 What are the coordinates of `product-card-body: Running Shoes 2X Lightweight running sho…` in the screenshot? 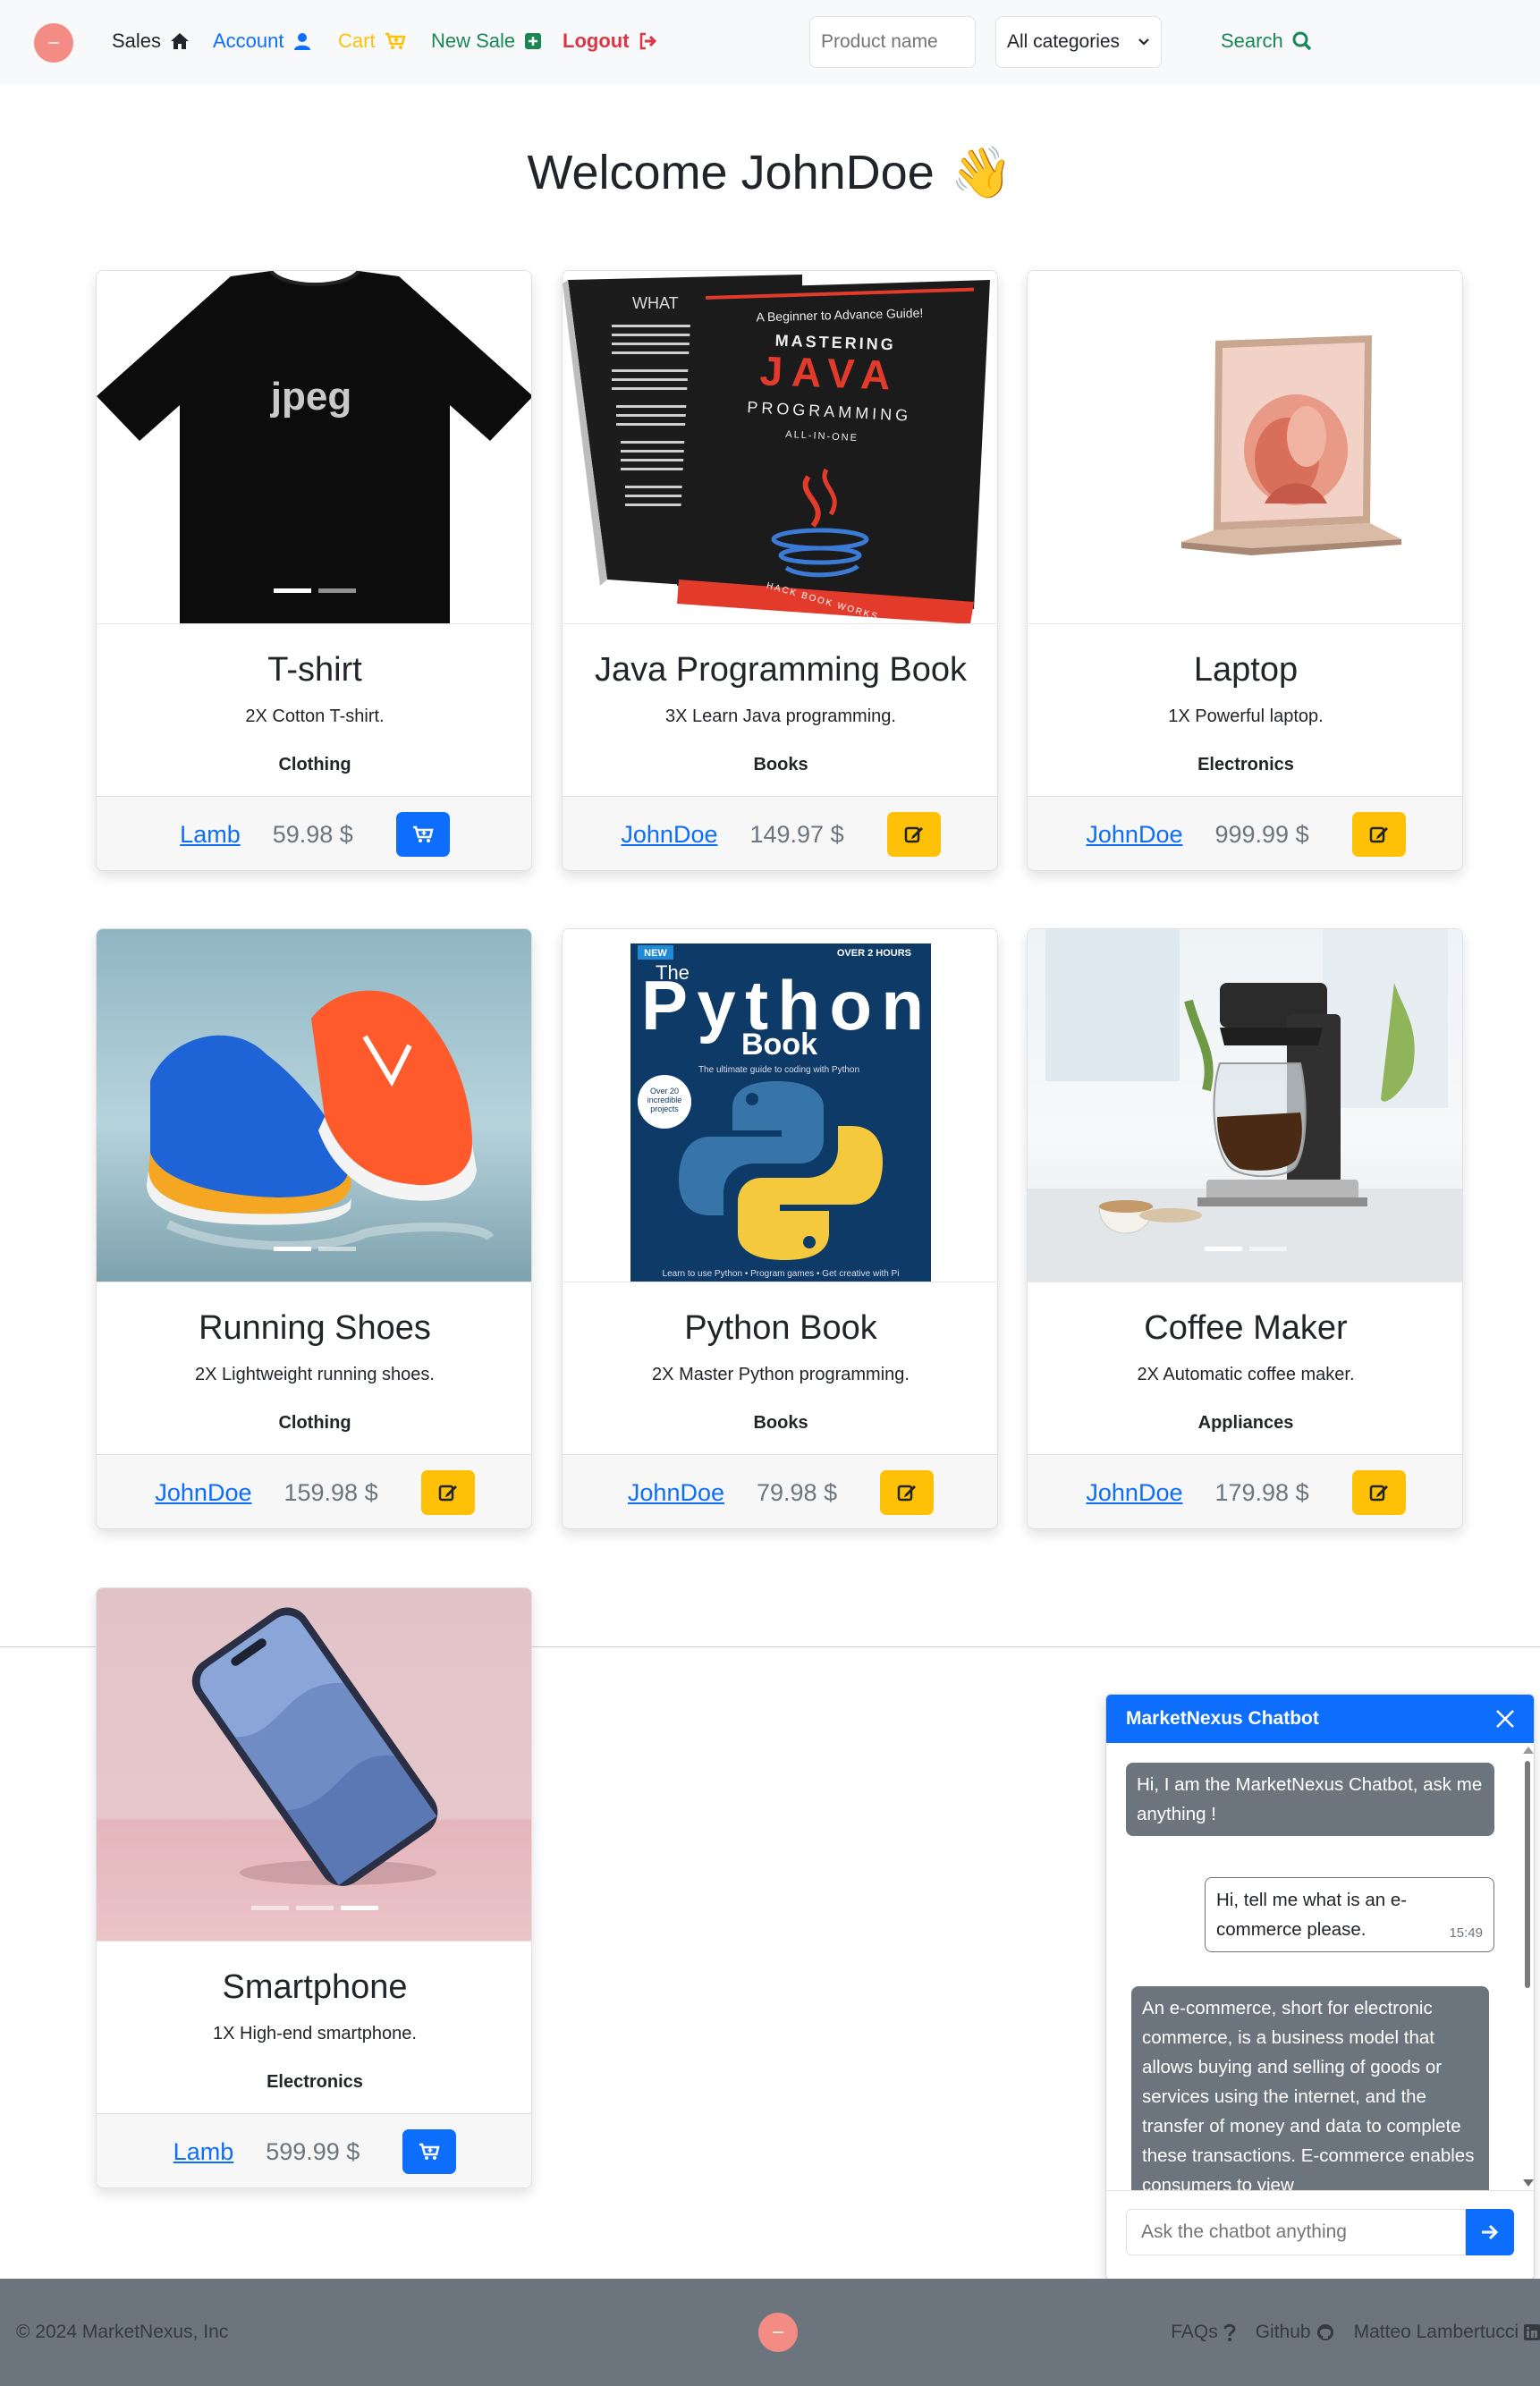 It's located at (314, 1368).